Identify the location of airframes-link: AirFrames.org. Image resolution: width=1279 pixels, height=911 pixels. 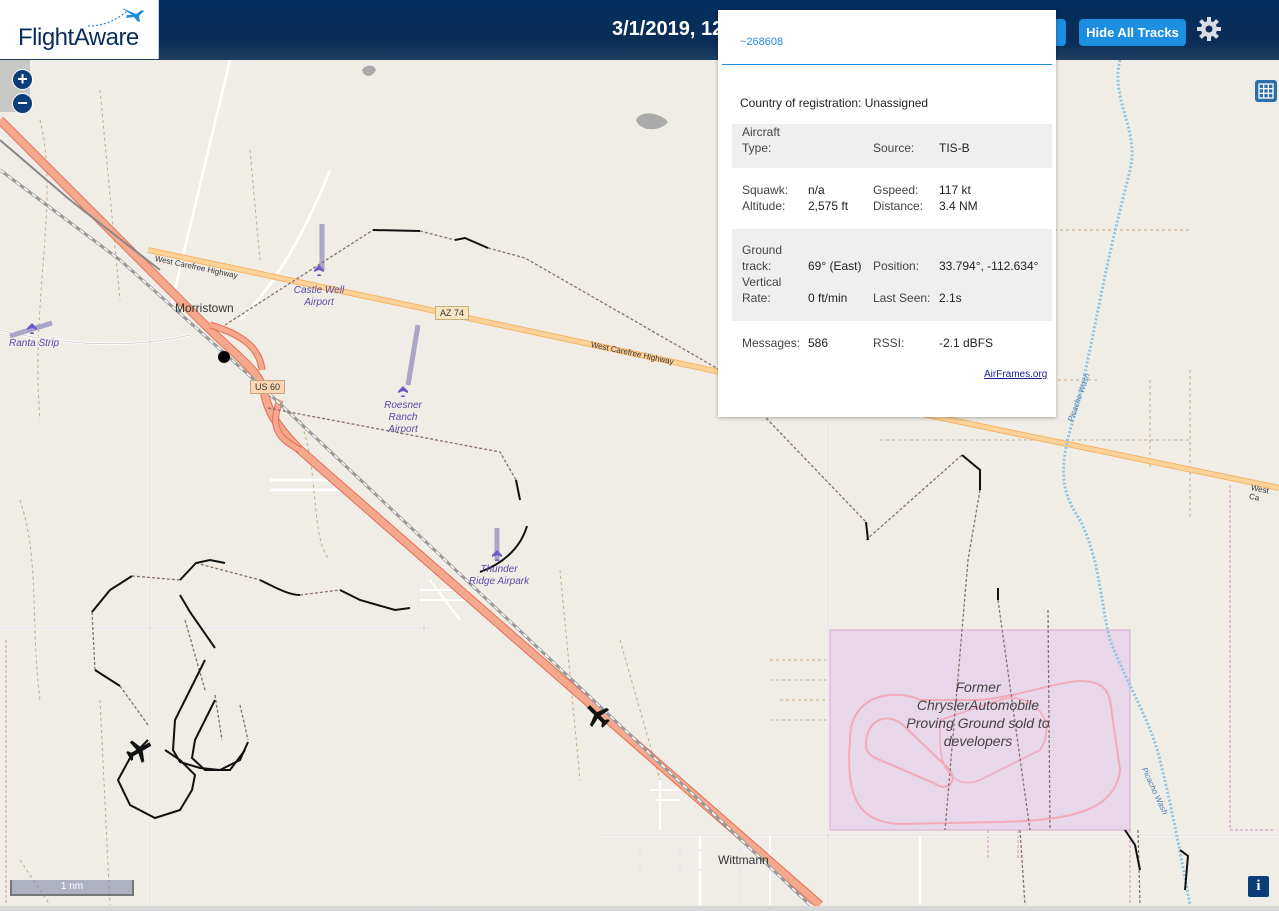
(1015, 374).